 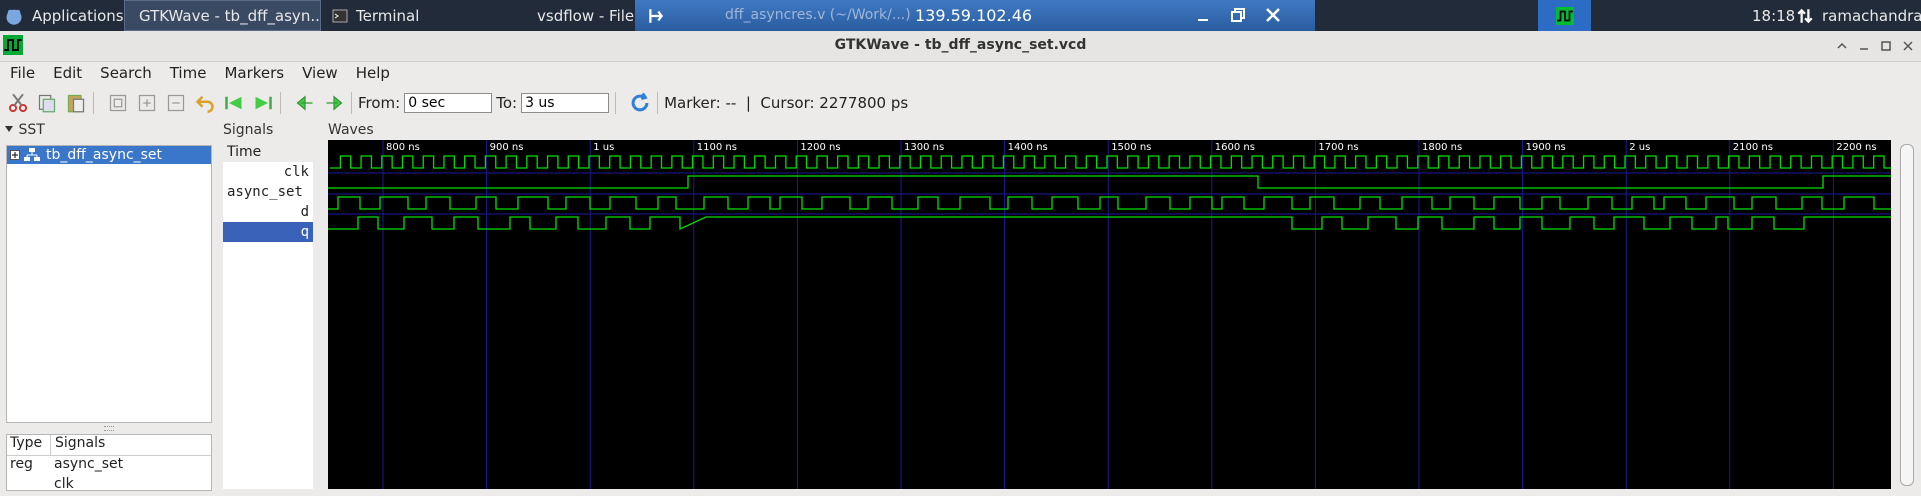 I want to click on time-tick-label: 1900 ns, so click(x=1546, y=147).